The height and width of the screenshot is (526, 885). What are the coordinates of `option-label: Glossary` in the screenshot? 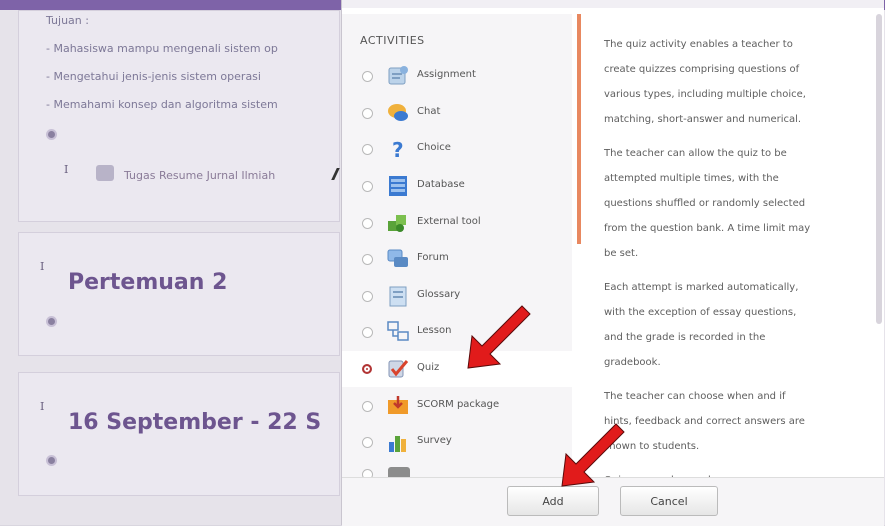 It's located at (439, 294).